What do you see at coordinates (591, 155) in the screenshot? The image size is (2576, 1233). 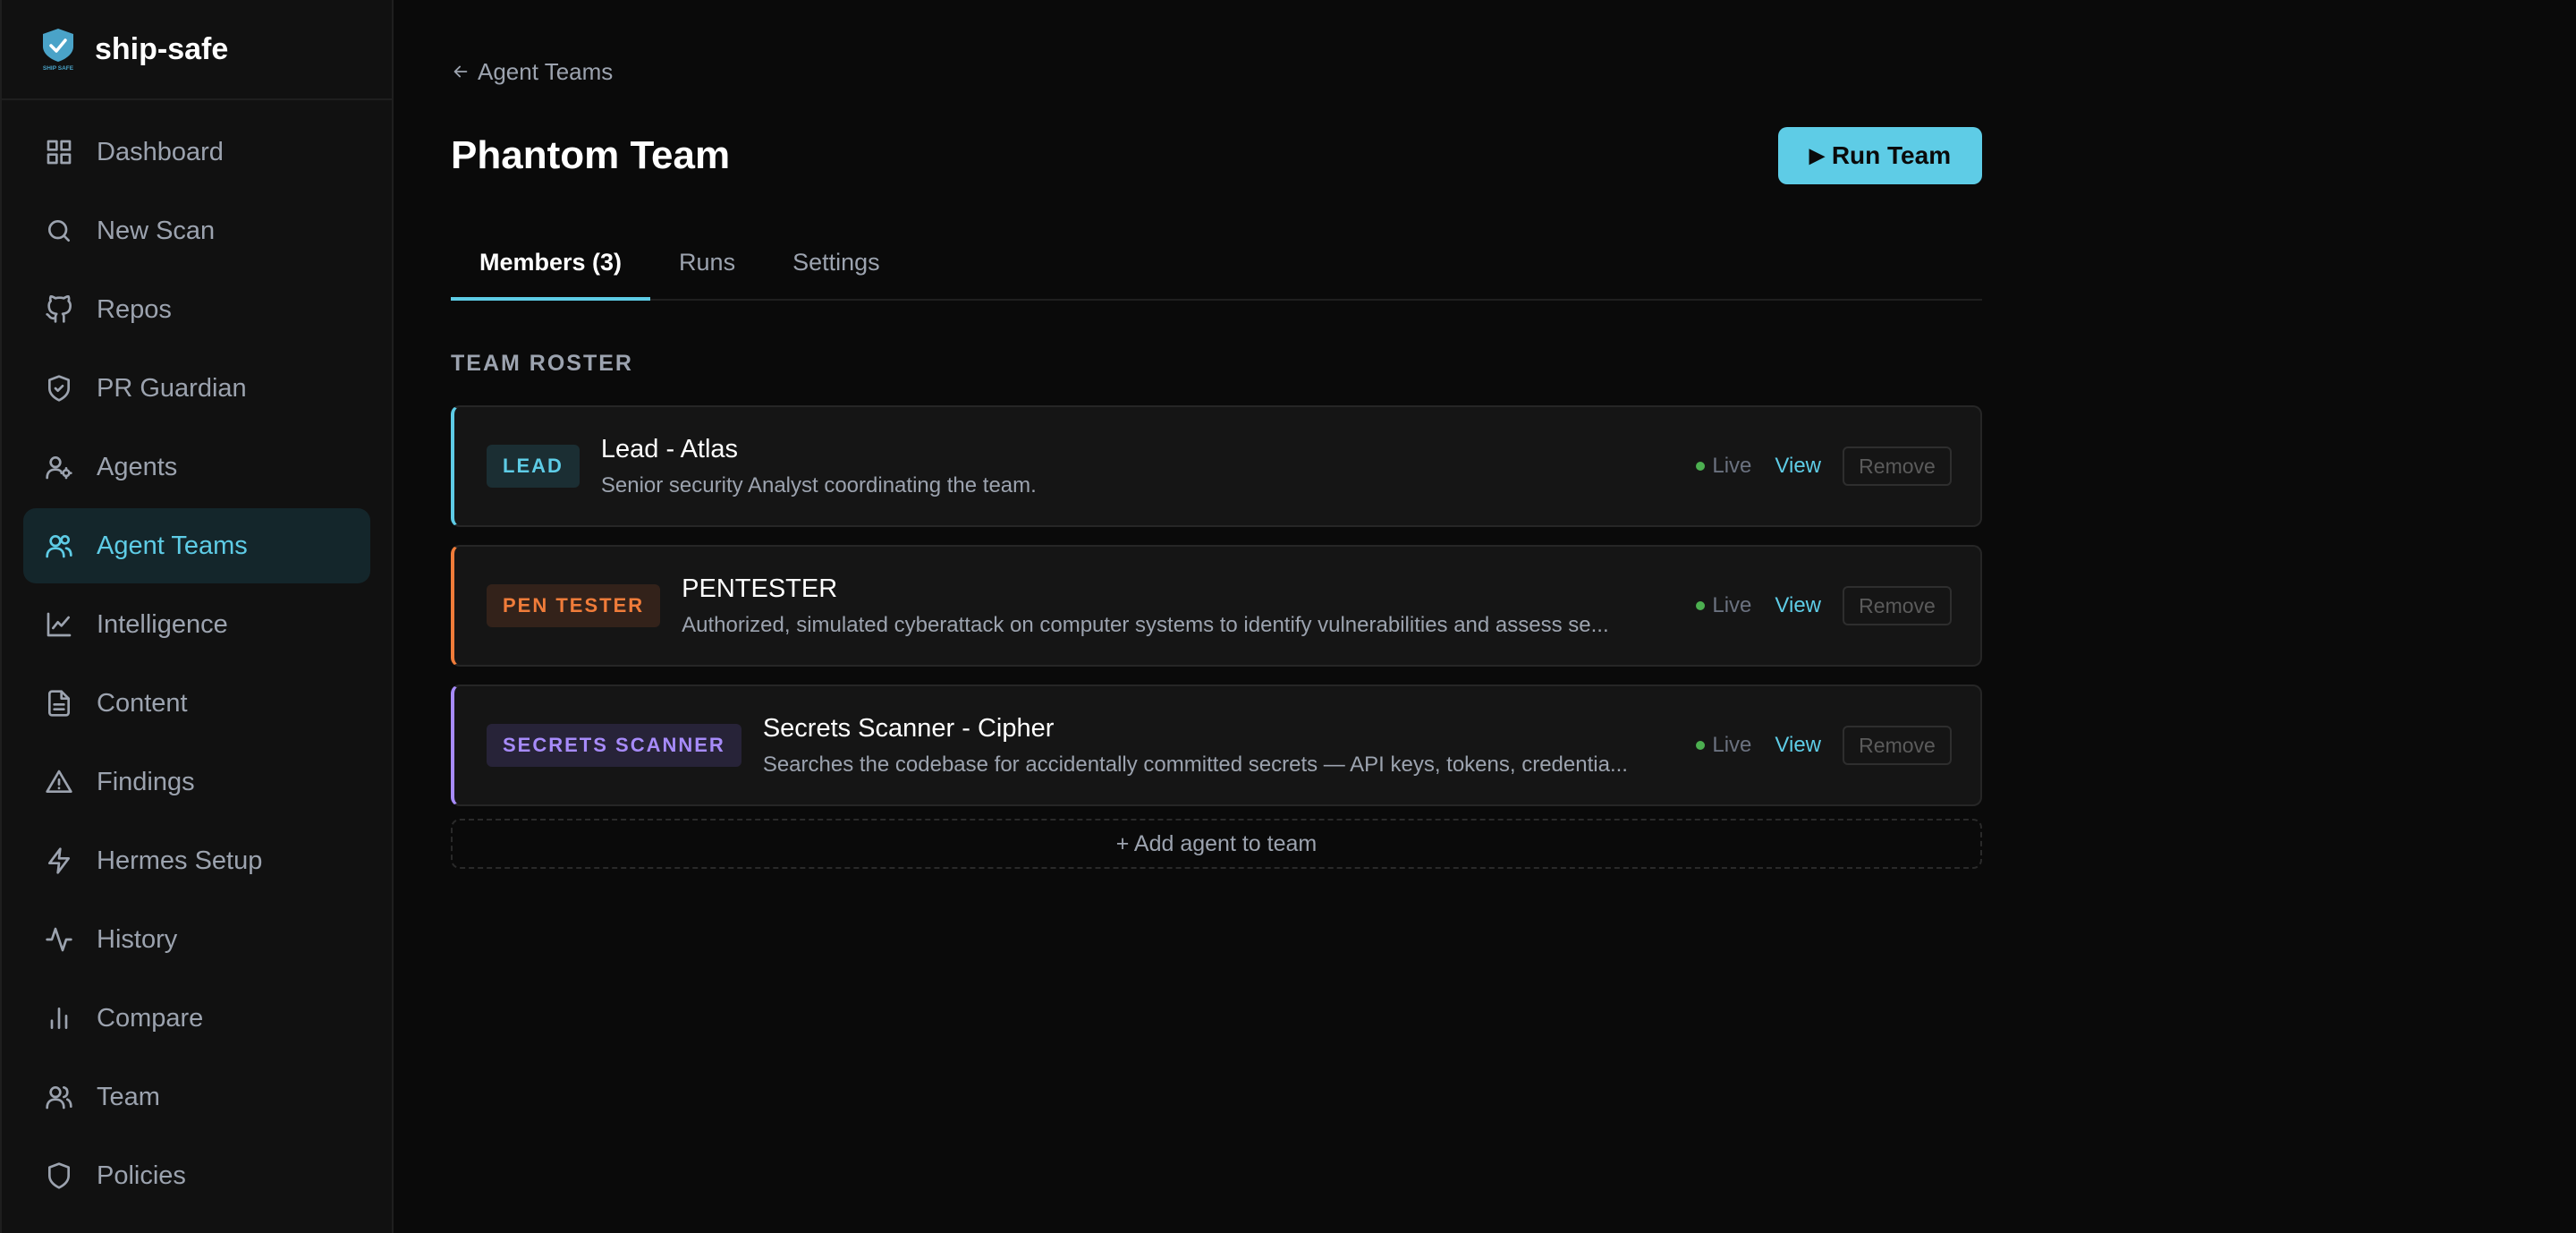 I see `page-title: Phantom Team` at bounding box center [591, 155].